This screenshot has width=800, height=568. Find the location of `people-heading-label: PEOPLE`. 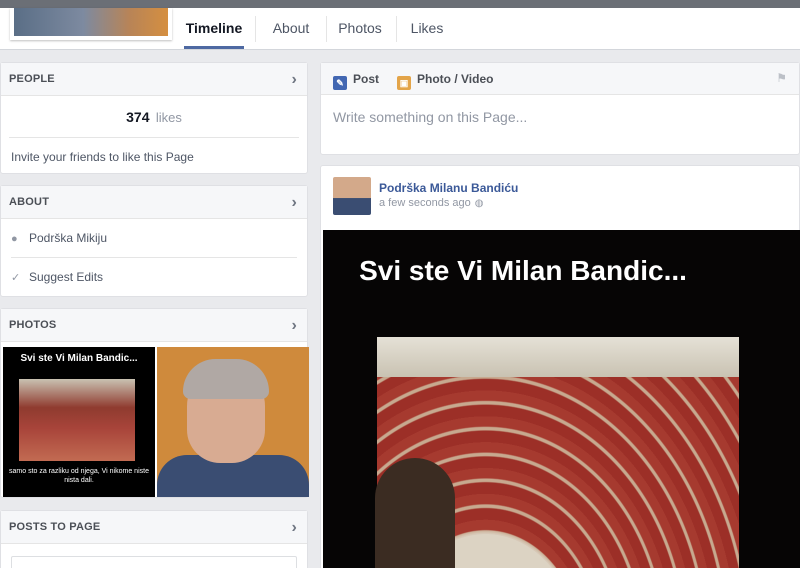

people-heading-label: PEOPLE is located at coordinates (32, 79).